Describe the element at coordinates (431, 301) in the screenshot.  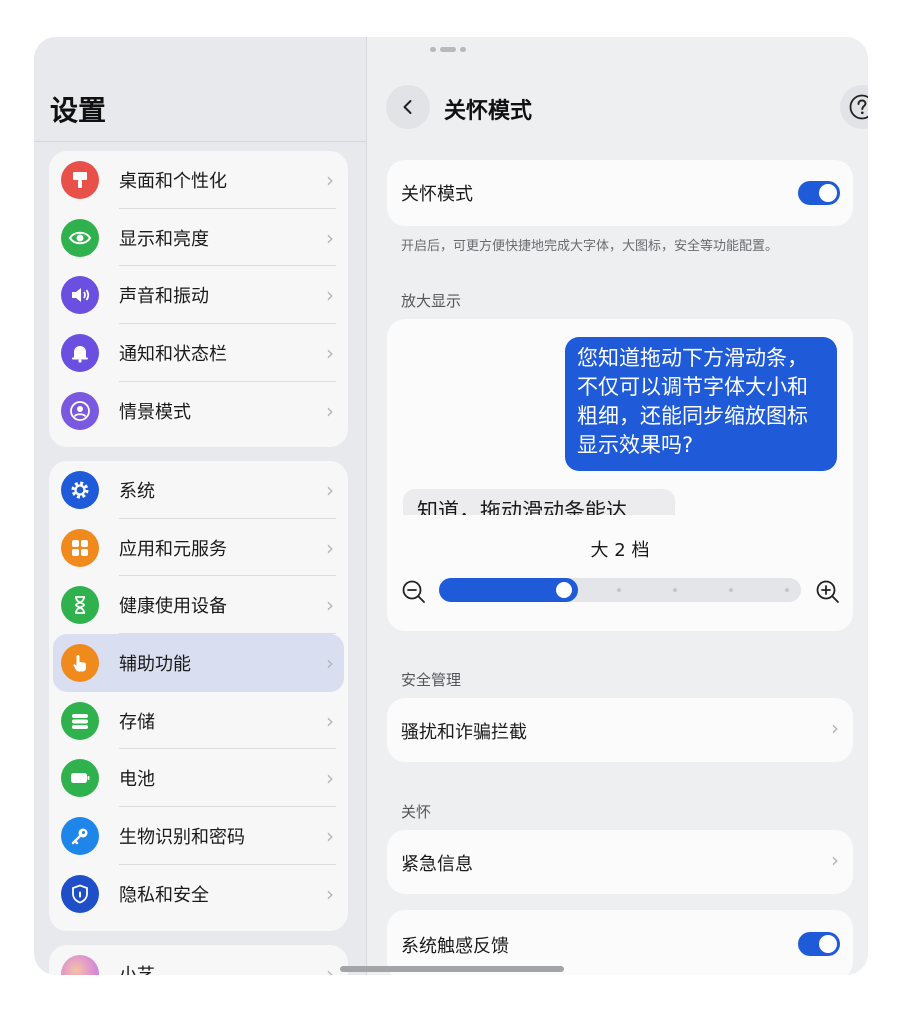
I see `zoom-section-header: 放大显示` at that location.